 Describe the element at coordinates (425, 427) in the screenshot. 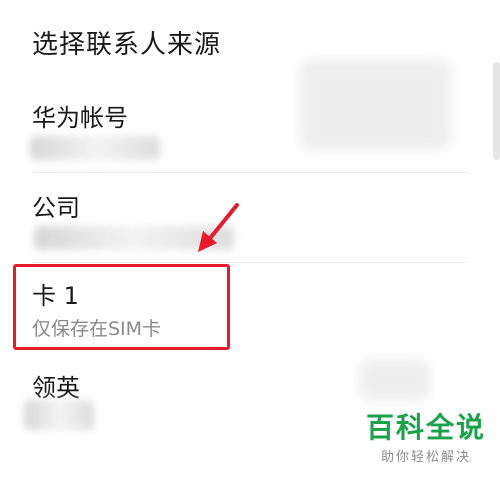

I see `watermark-brand: 百科全说` at that location.